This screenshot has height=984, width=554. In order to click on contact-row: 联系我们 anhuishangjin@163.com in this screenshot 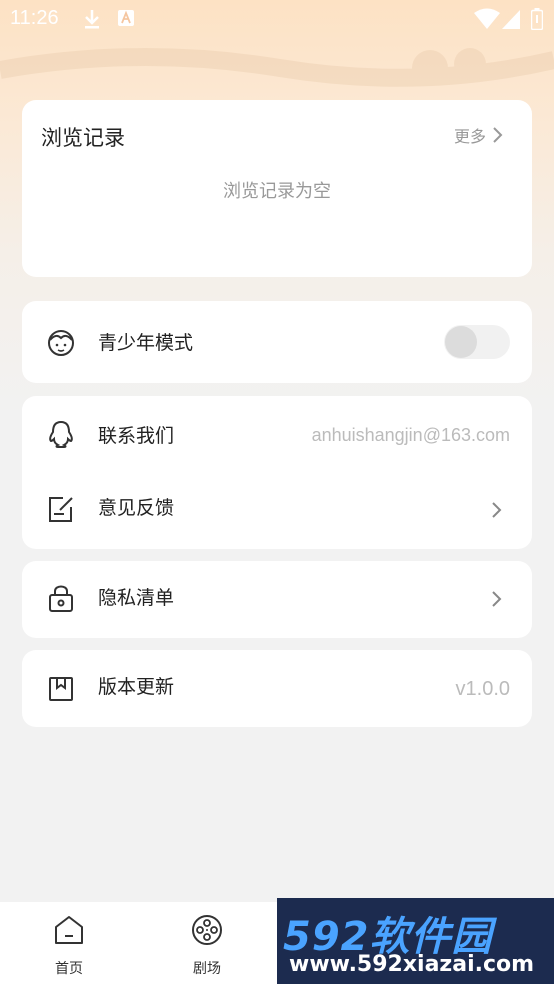, I will do `click(277, 434)`.